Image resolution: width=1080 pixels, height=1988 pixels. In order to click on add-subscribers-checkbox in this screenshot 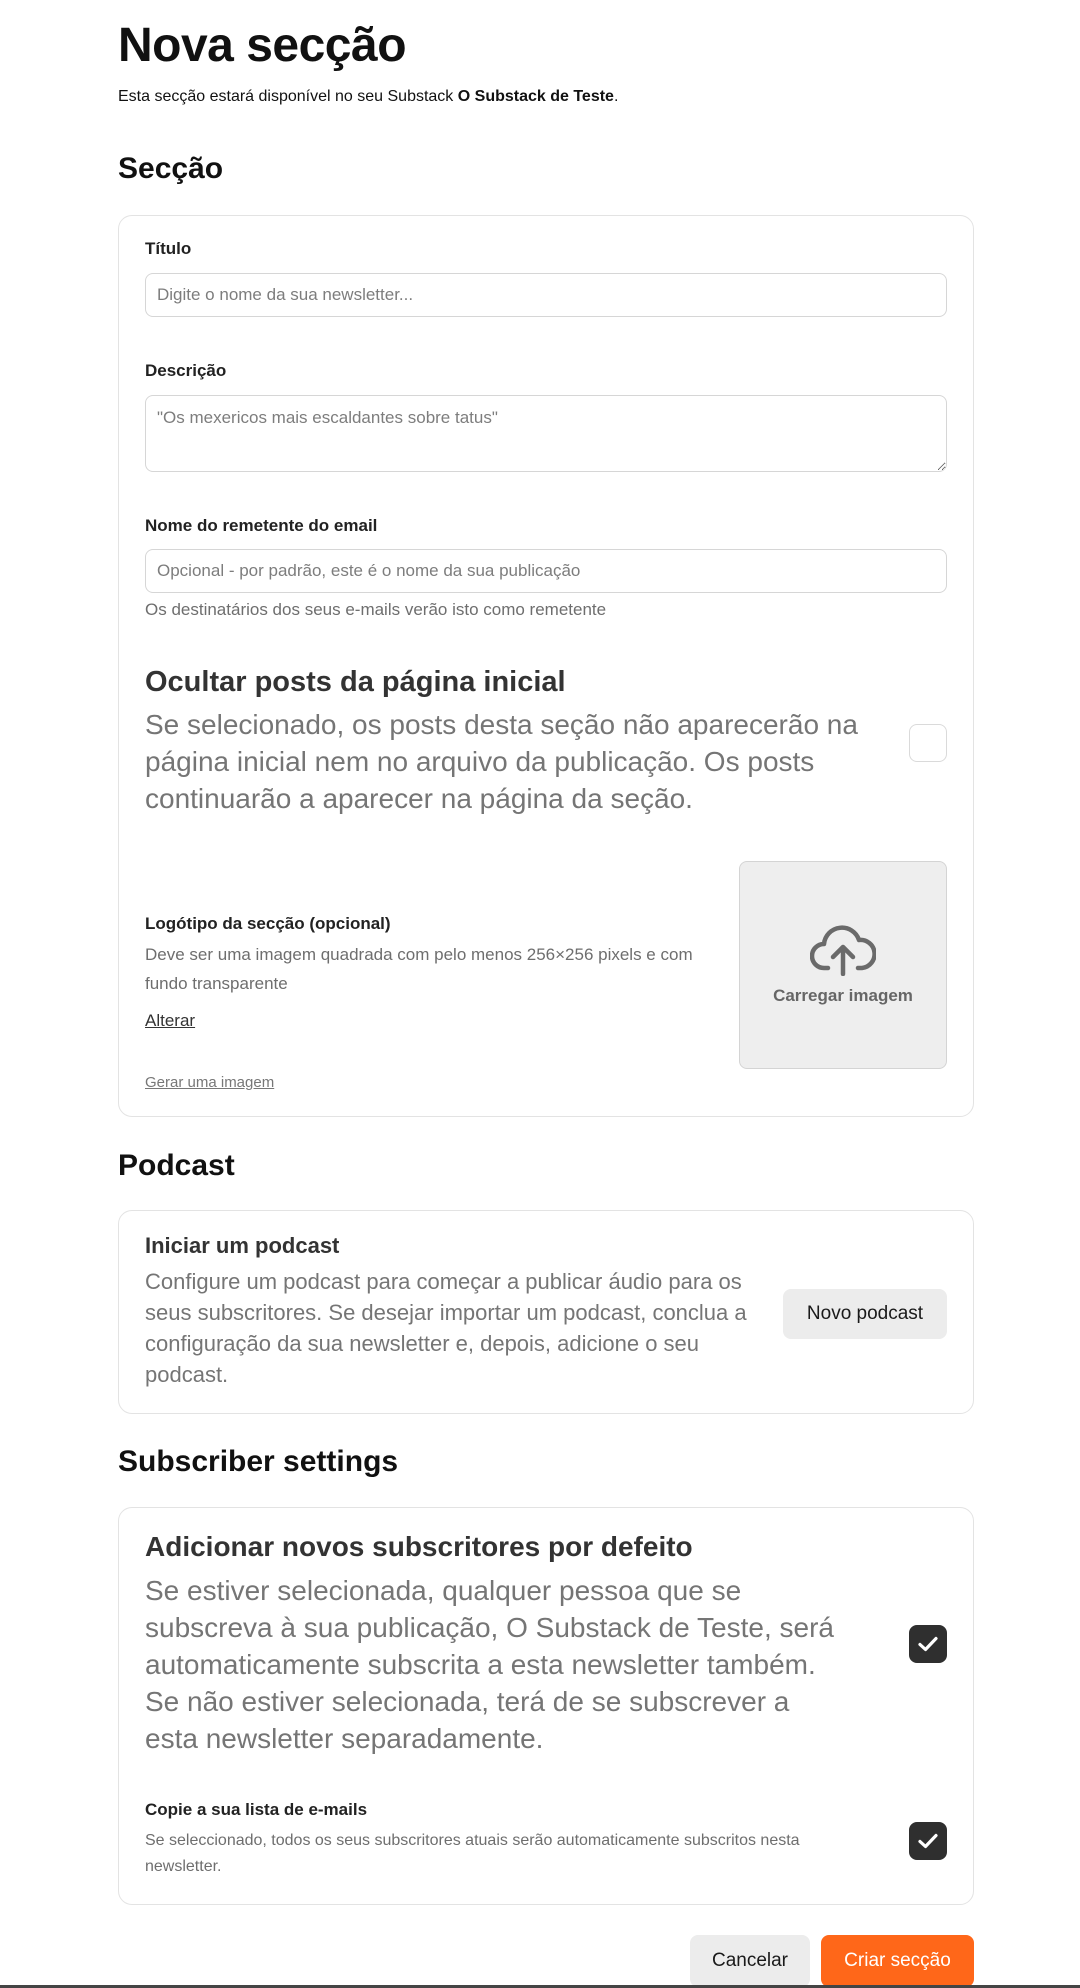, I will do `click(928, 1644)`.